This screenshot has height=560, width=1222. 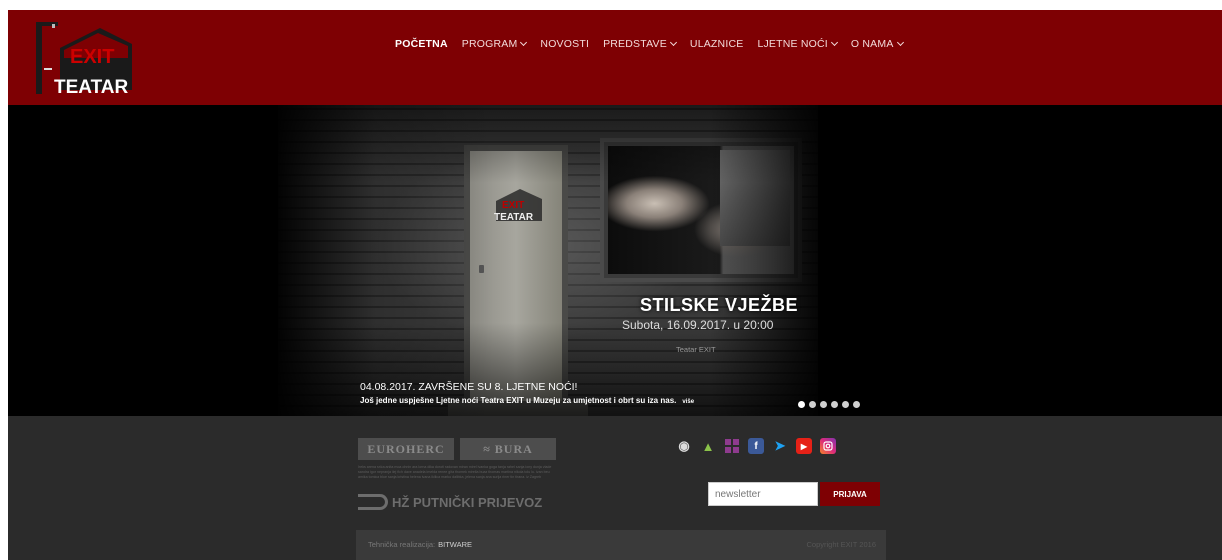 I want to click on slide-title: STILSKE VJEŽBE, so click(x=719, y=305).